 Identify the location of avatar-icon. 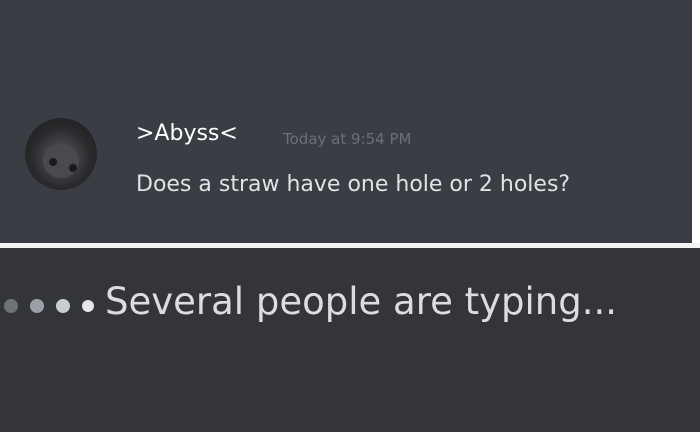
(61, 154).